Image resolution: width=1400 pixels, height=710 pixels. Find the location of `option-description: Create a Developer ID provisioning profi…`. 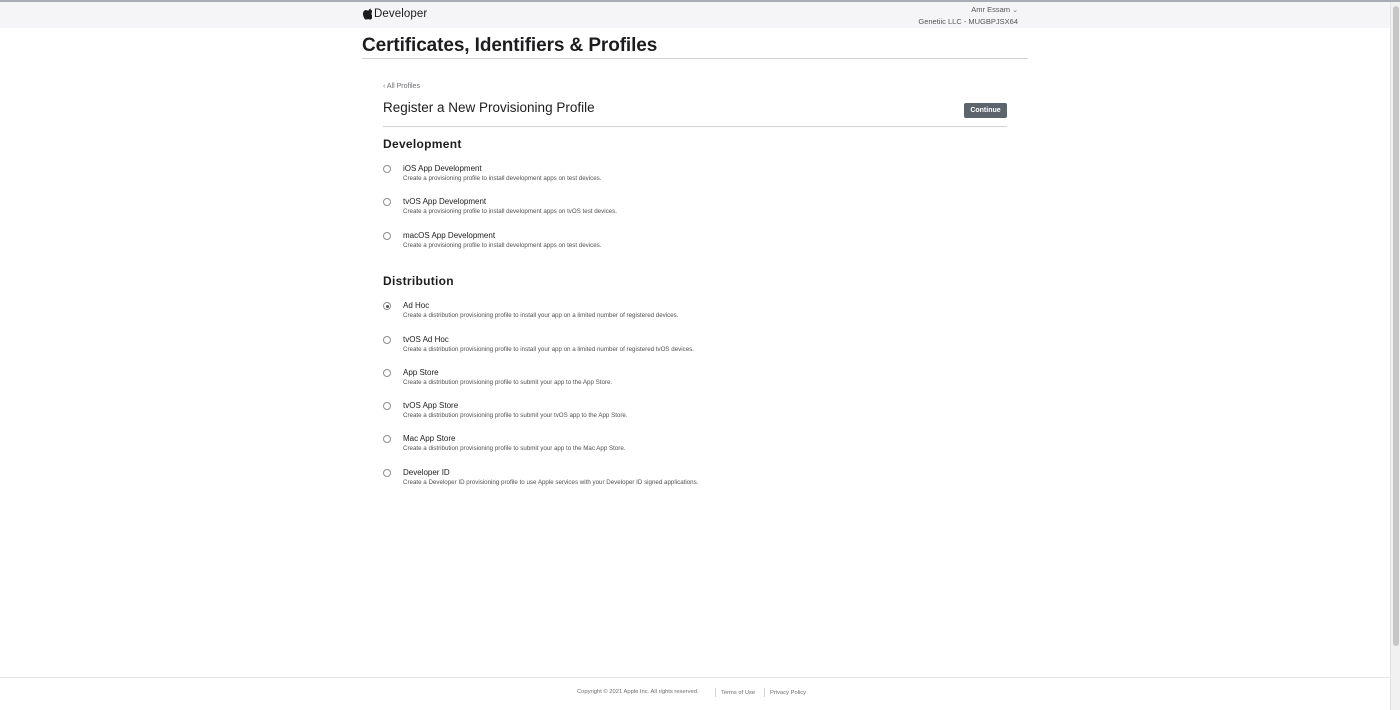

option-description: Create a Developer ID provisioning profi… is located at coordinates (551, 482).